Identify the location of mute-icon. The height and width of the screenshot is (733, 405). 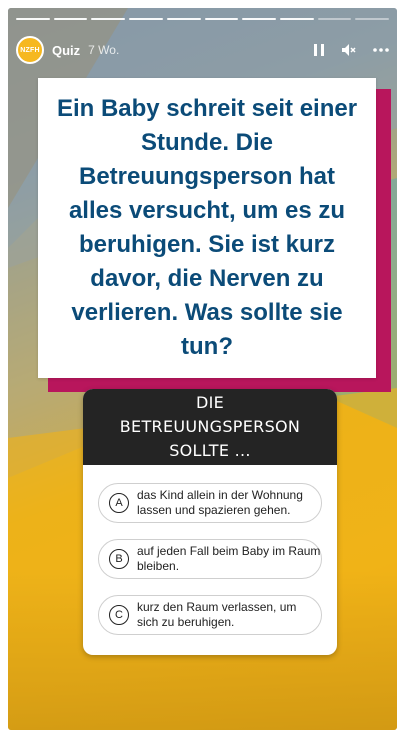
(349, 50).